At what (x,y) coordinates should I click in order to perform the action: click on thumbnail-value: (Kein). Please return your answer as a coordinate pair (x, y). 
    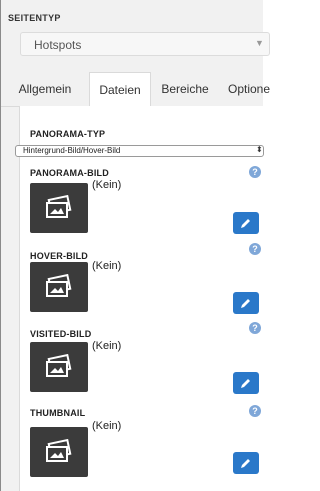
    Looking at the image, I should click on (107, 426).